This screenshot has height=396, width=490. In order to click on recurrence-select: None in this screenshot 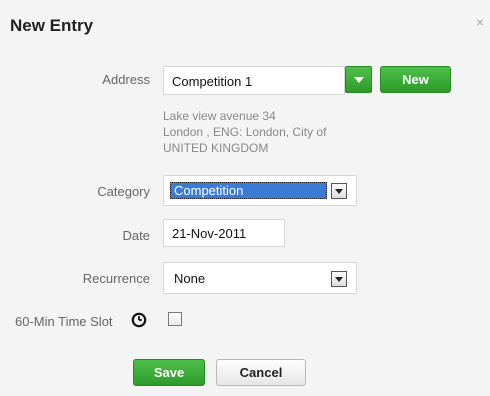, I will do `click(260, 278)`.